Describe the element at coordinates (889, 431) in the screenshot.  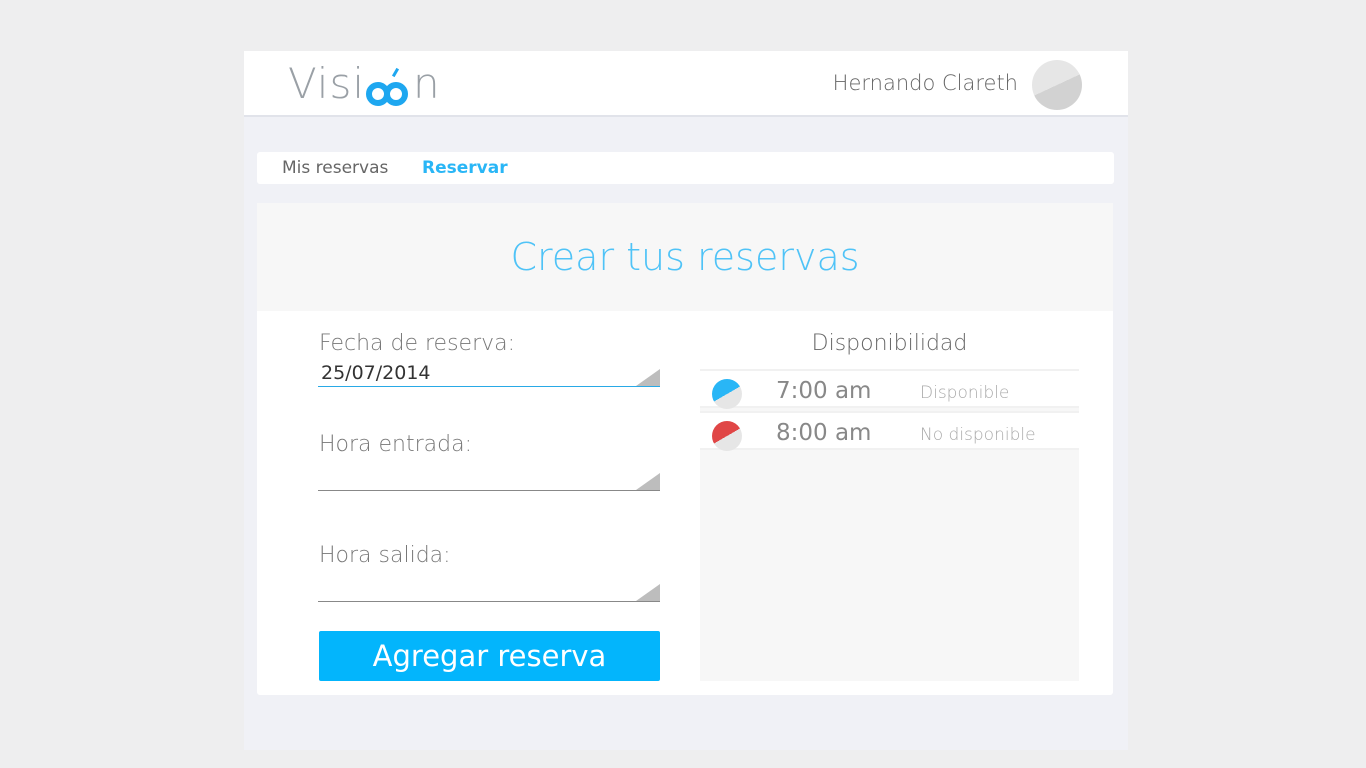
I see `list-item: 8:00 am No disponible` at that location.